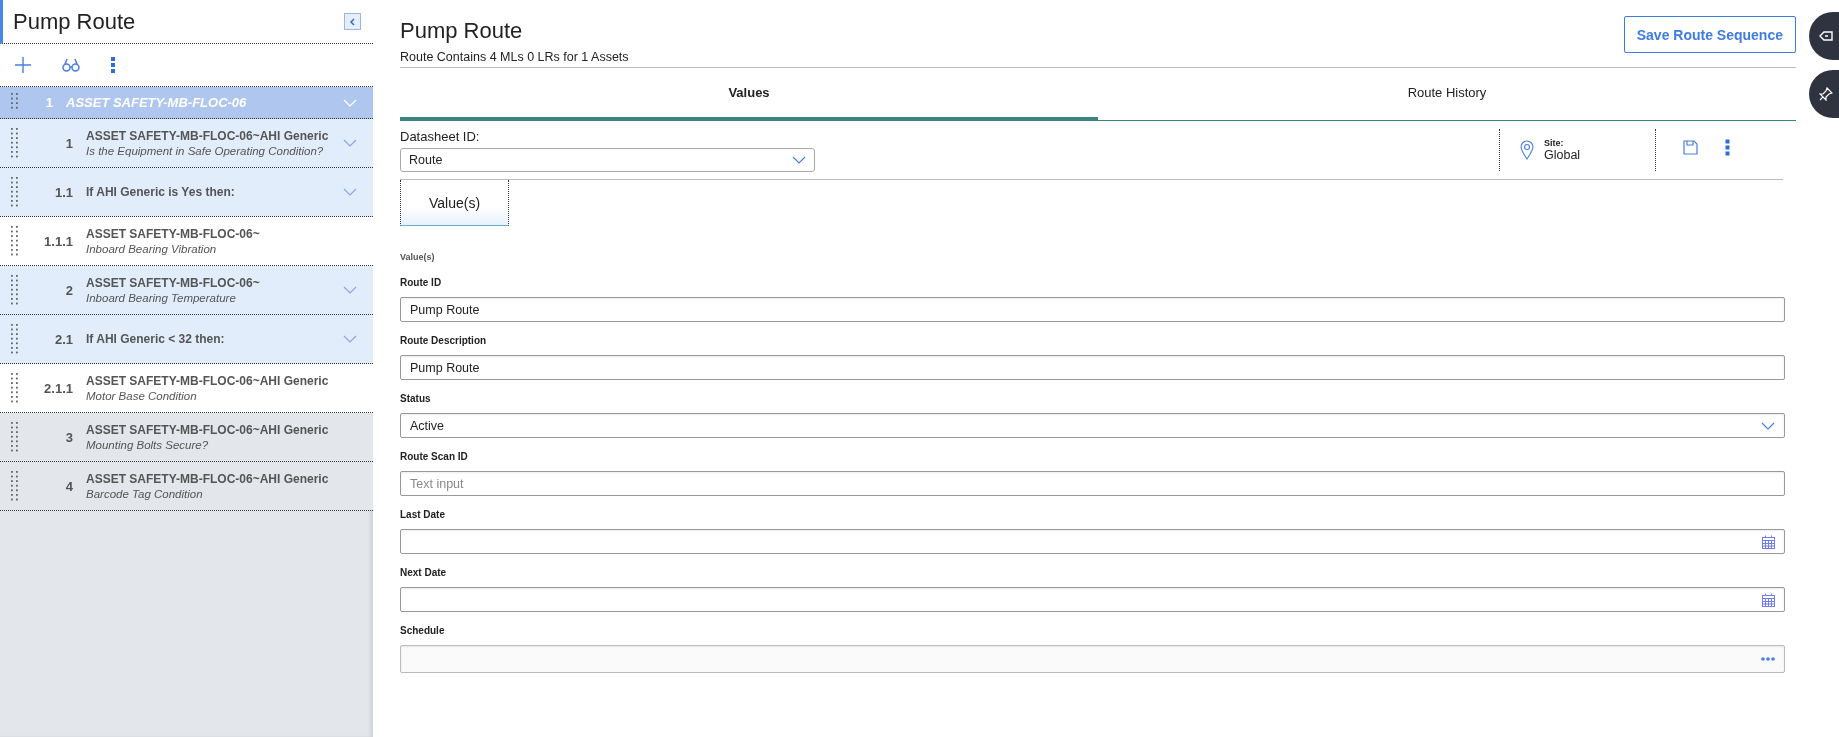 Image resolution: width=1839 pixels, height=737 pixels. I want to click on route-summary: Route Contains 4 MLs 0 LRs for 1 Assets, so click(514, 57).